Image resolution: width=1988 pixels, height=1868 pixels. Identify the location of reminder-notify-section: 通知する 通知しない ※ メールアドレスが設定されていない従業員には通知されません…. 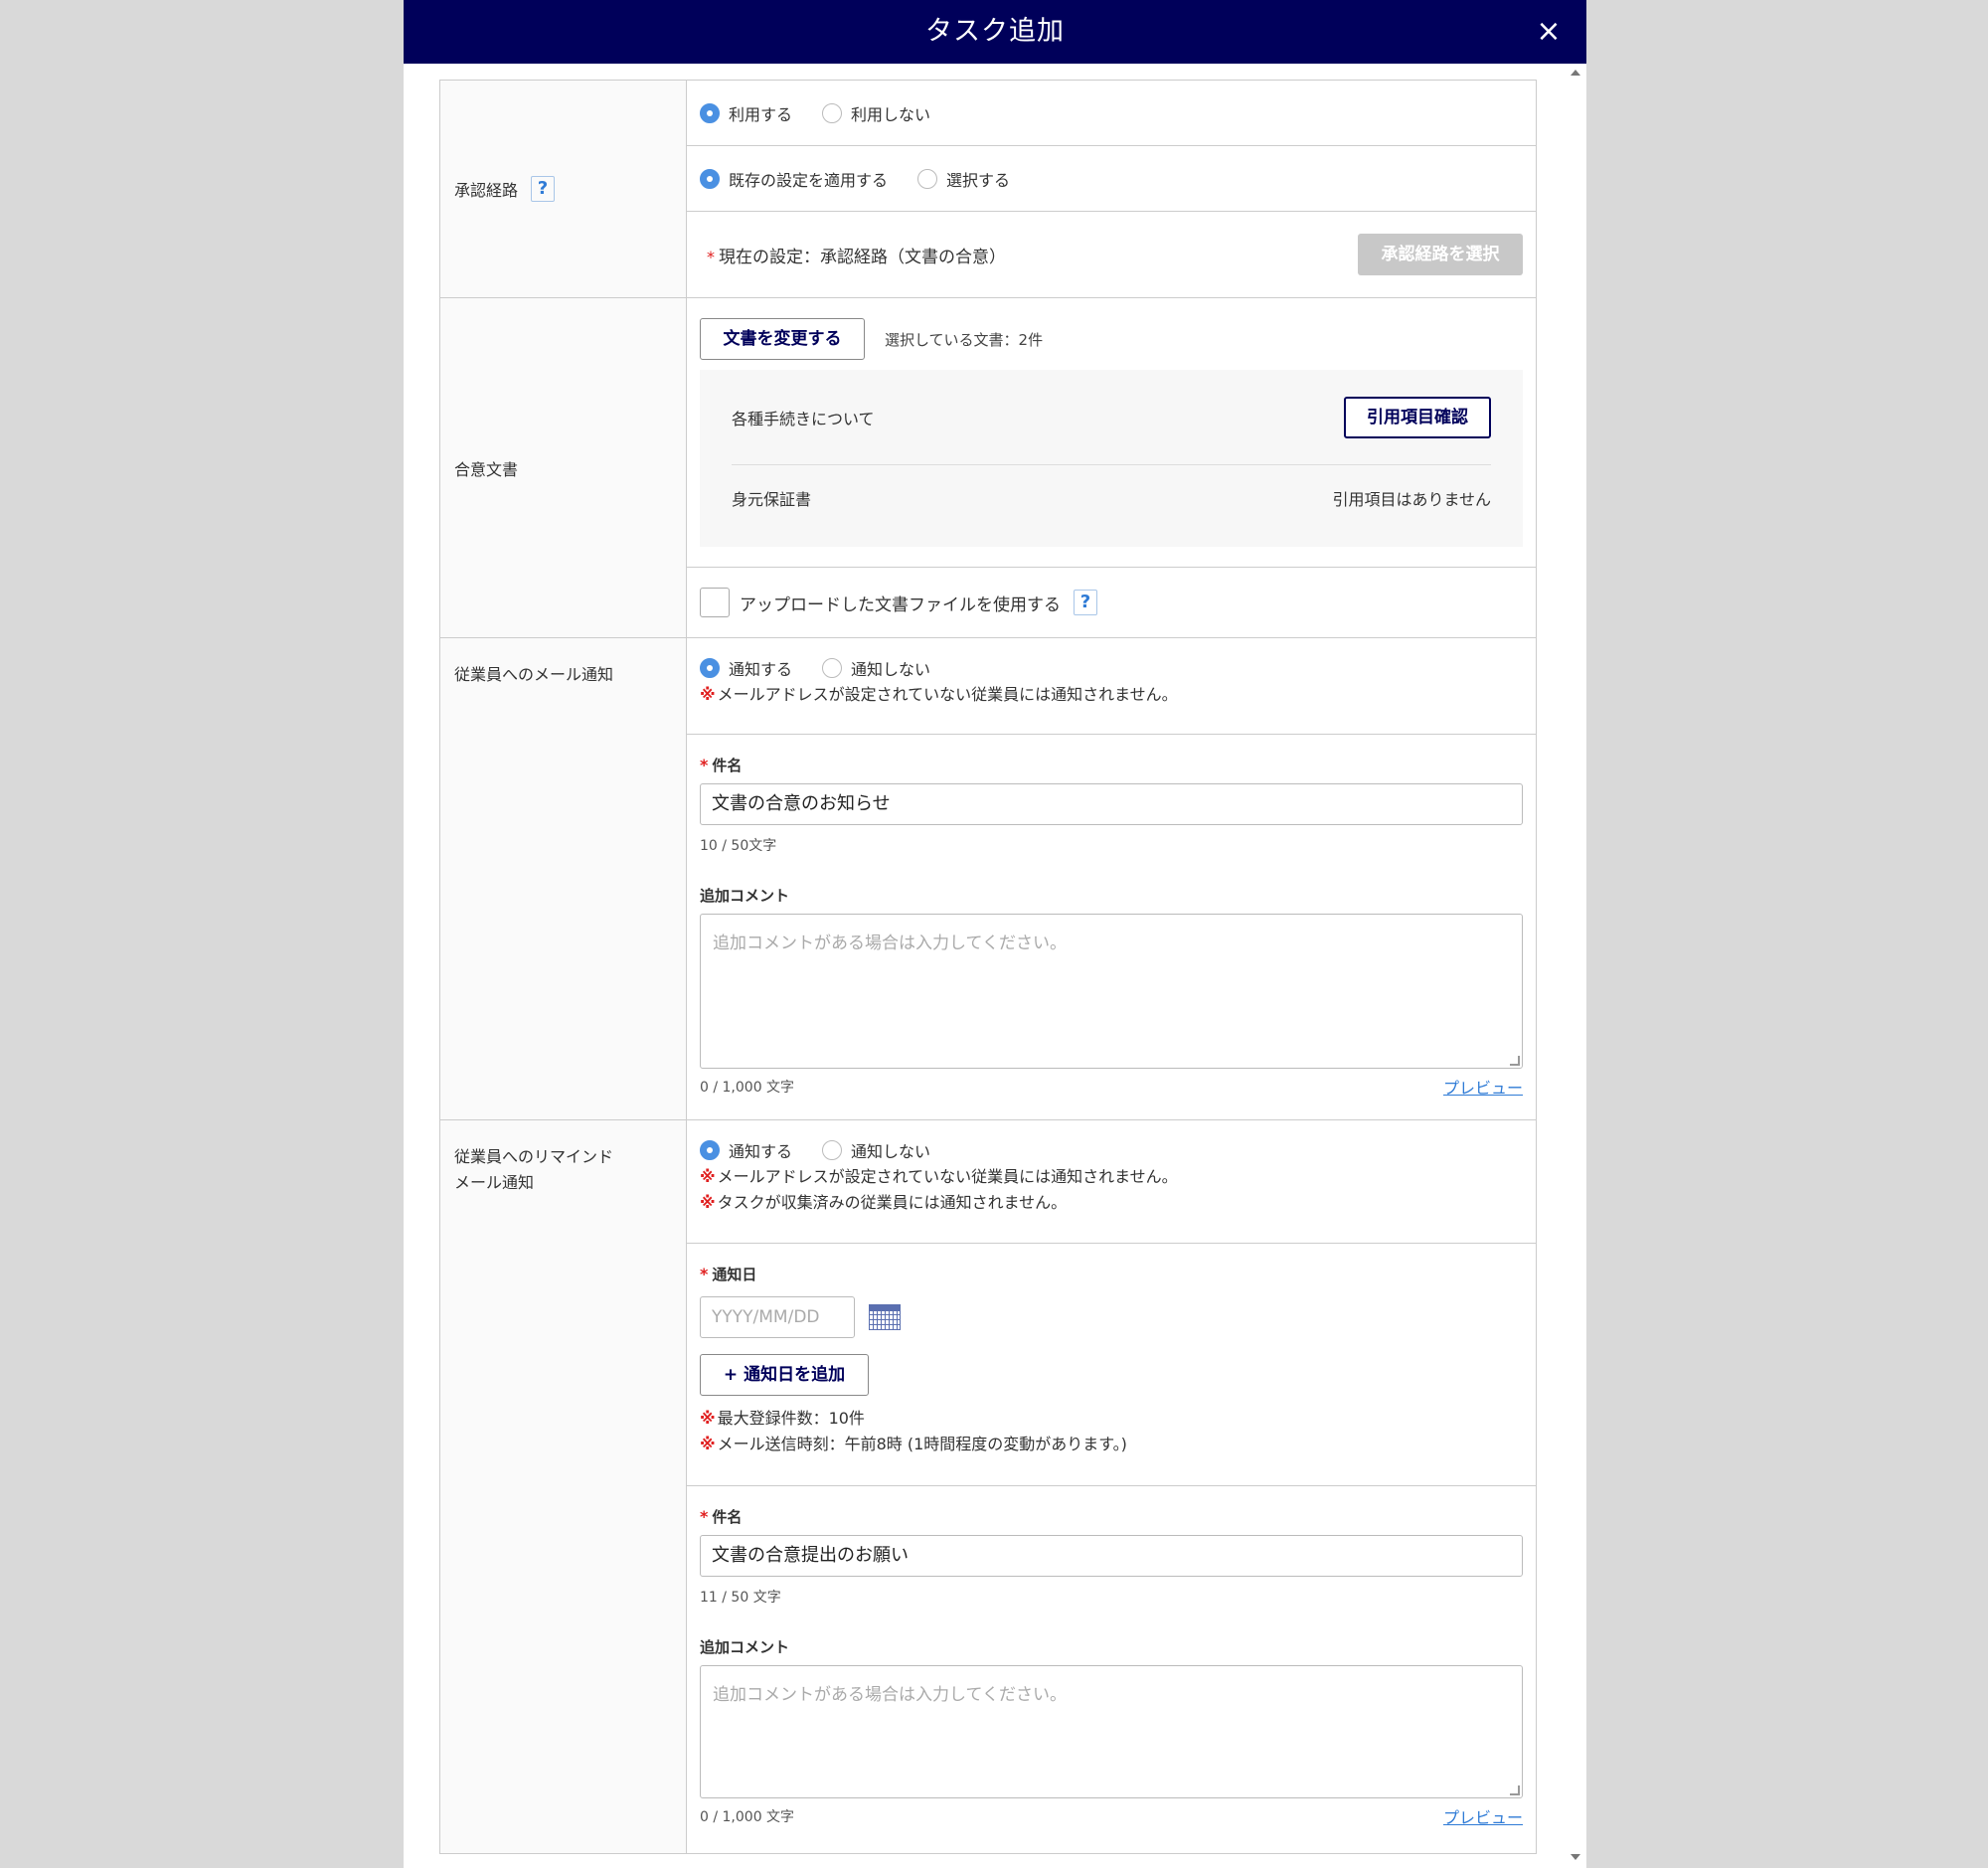
(1111, 1182).